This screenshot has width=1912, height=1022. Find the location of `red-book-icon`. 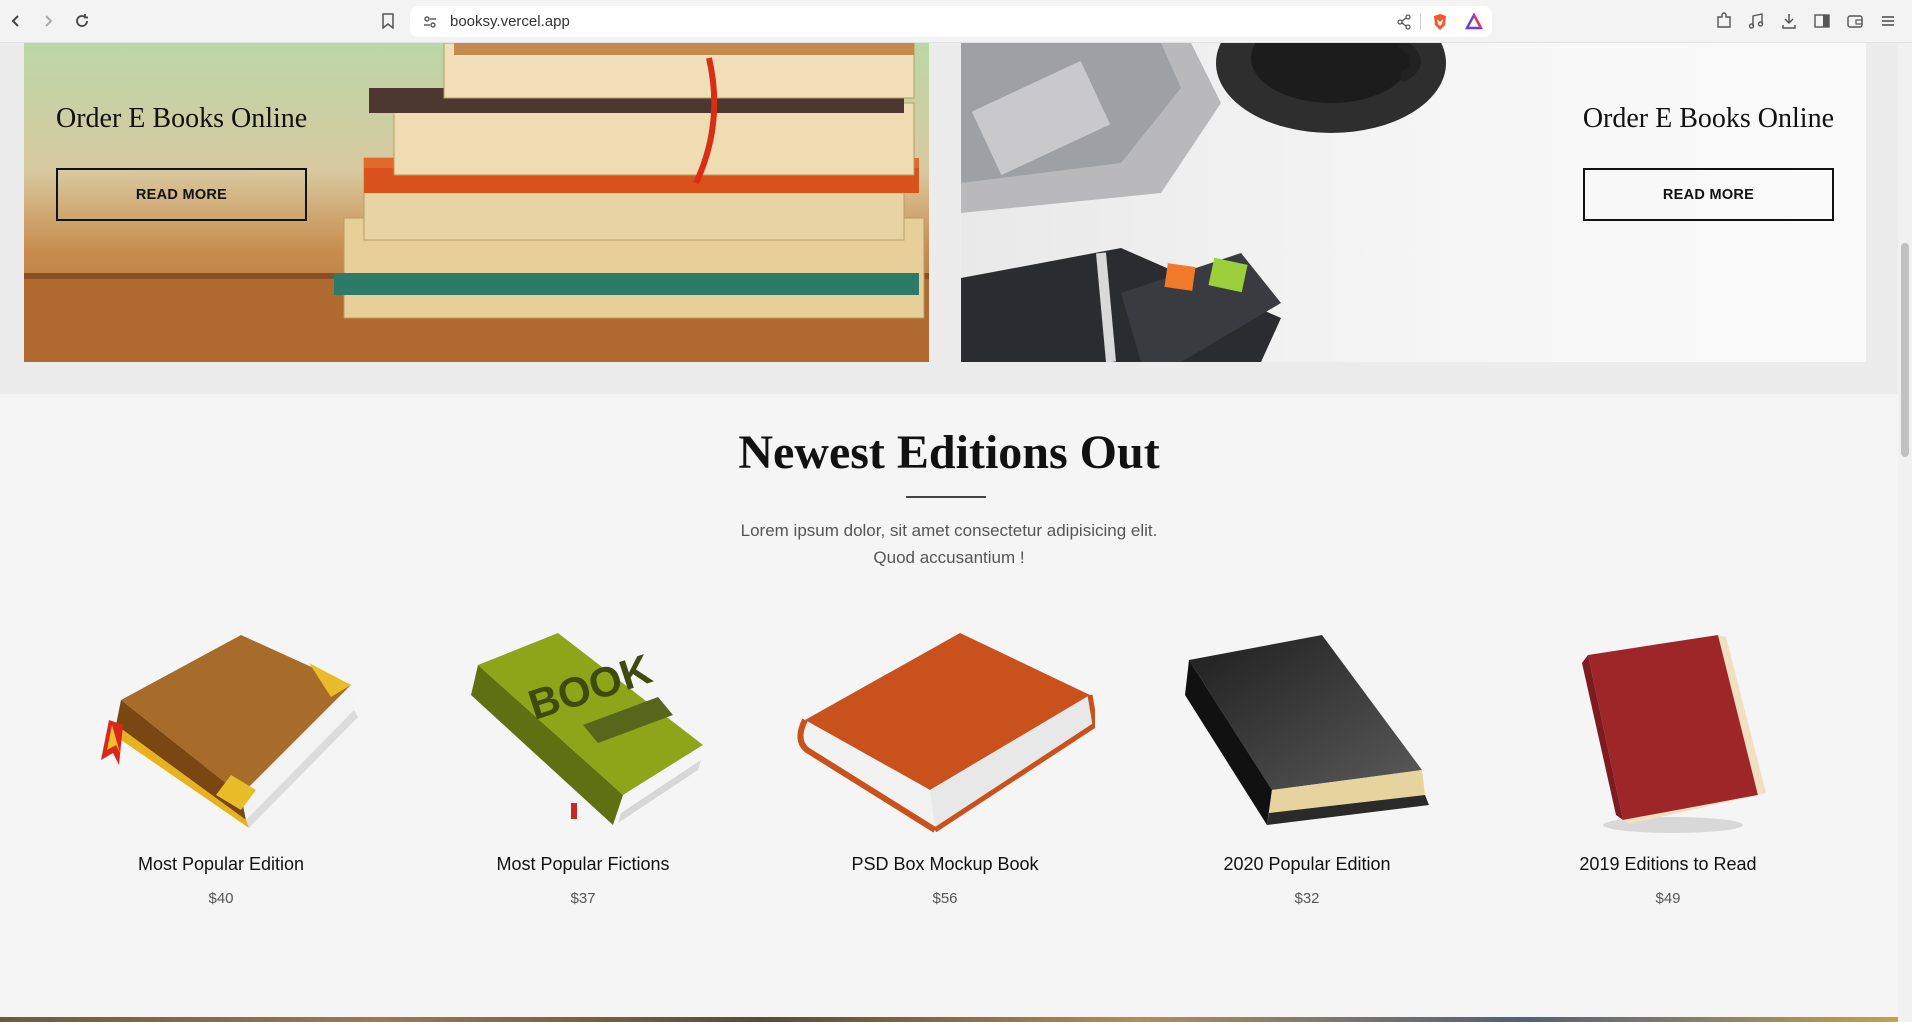

red-book-icon is located at coordinates (1668, 732).